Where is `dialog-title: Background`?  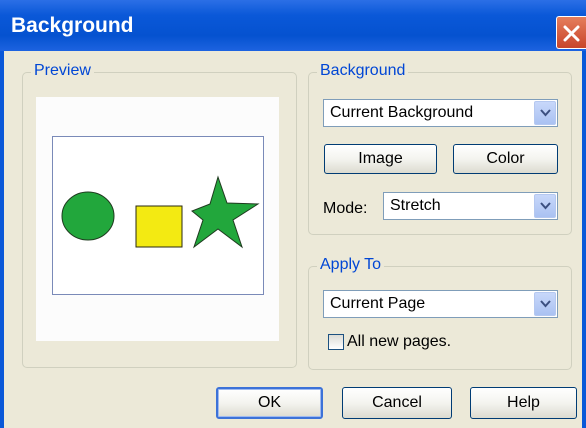
dialog-title: Background is located at coordinates (72, 25).